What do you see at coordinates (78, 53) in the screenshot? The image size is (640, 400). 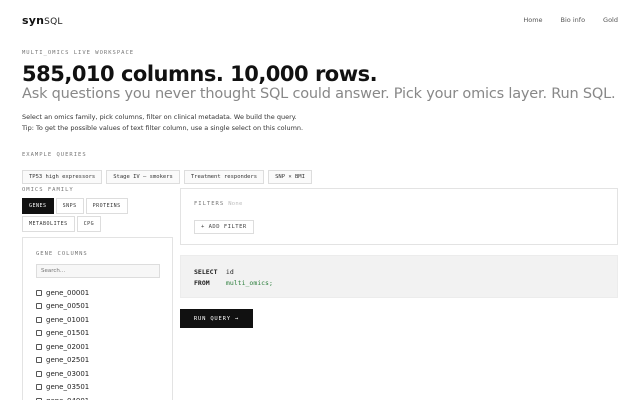 I see `hero-eyebrow: MULTI_OMICS LIVE WORKSPACE` at bounding box center [78, 53].